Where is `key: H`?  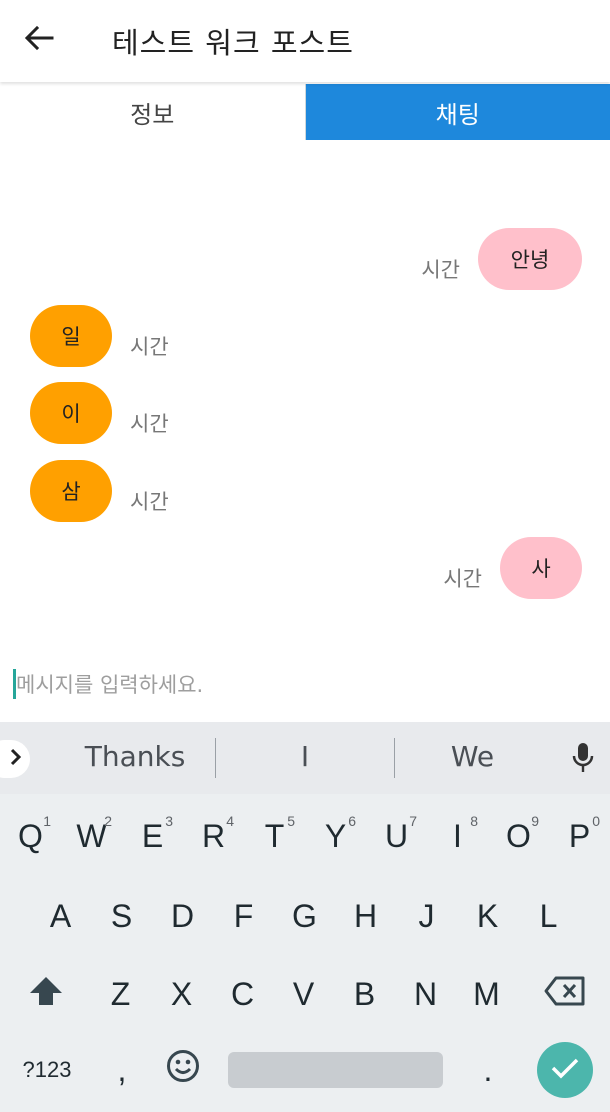
key: H is located at coordinates (365, 916).